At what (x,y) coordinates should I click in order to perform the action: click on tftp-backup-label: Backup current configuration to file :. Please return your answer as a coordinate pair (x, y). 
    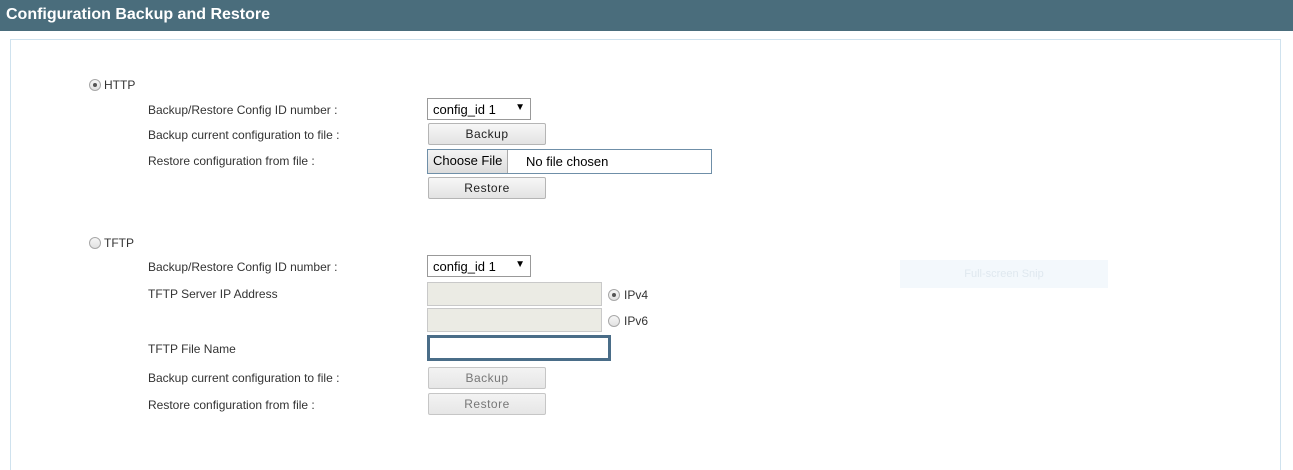
    Looking at the image, I should click on (244, 378).